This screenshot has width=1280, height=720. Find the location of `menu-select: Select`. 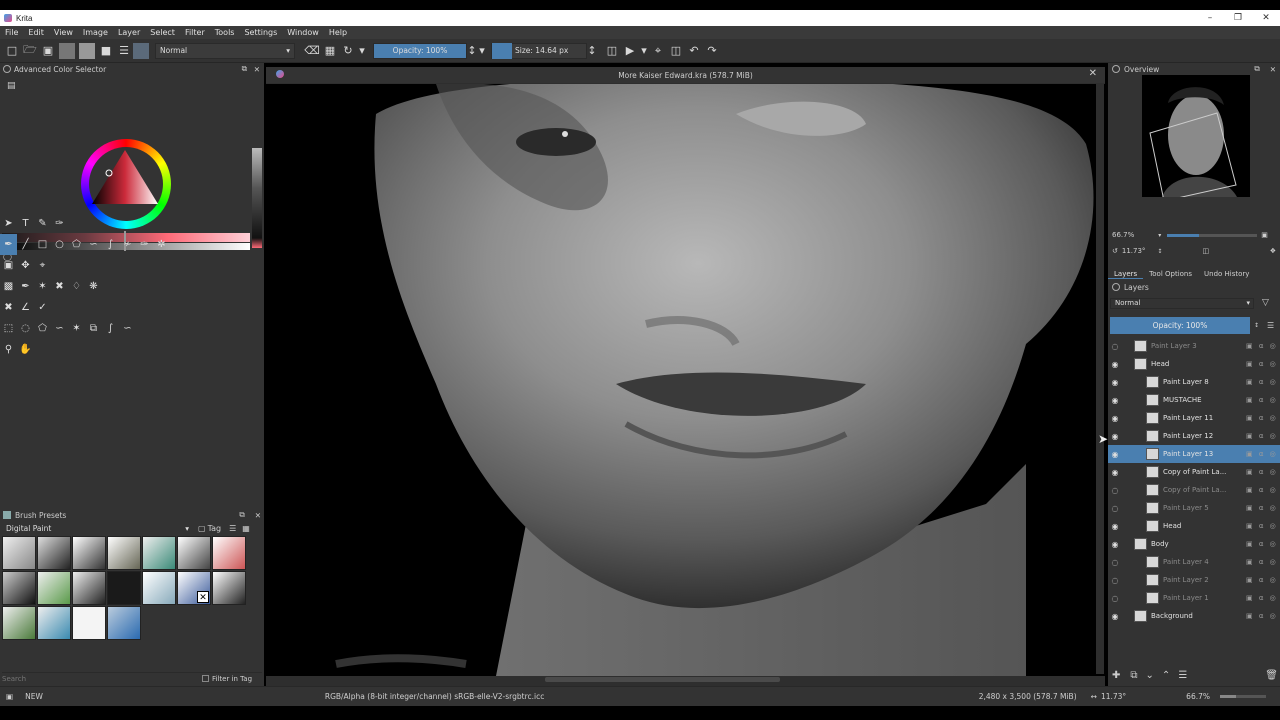

menu-select: Select is located at coordinates (162, 32).